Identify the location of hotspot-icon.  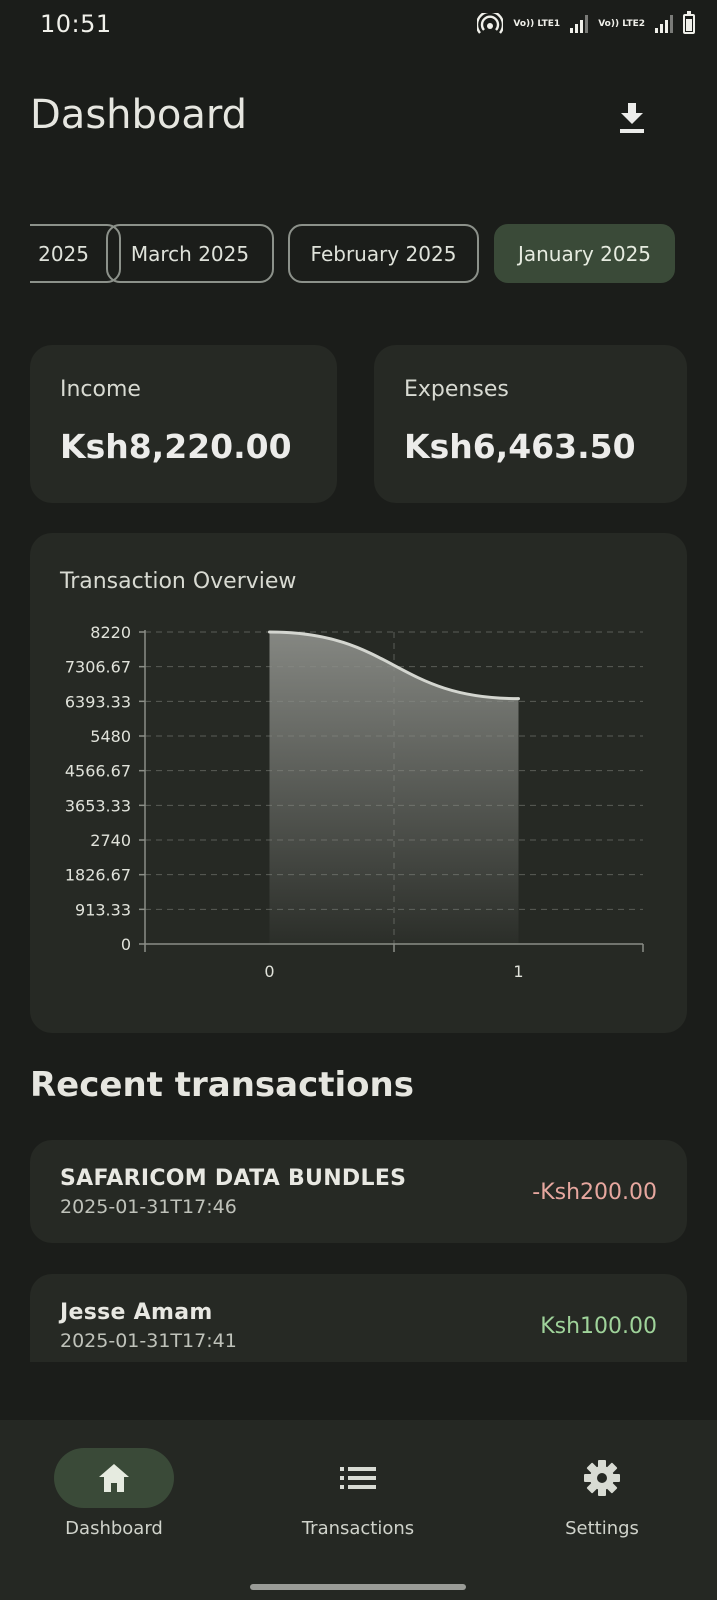
(490, 23).